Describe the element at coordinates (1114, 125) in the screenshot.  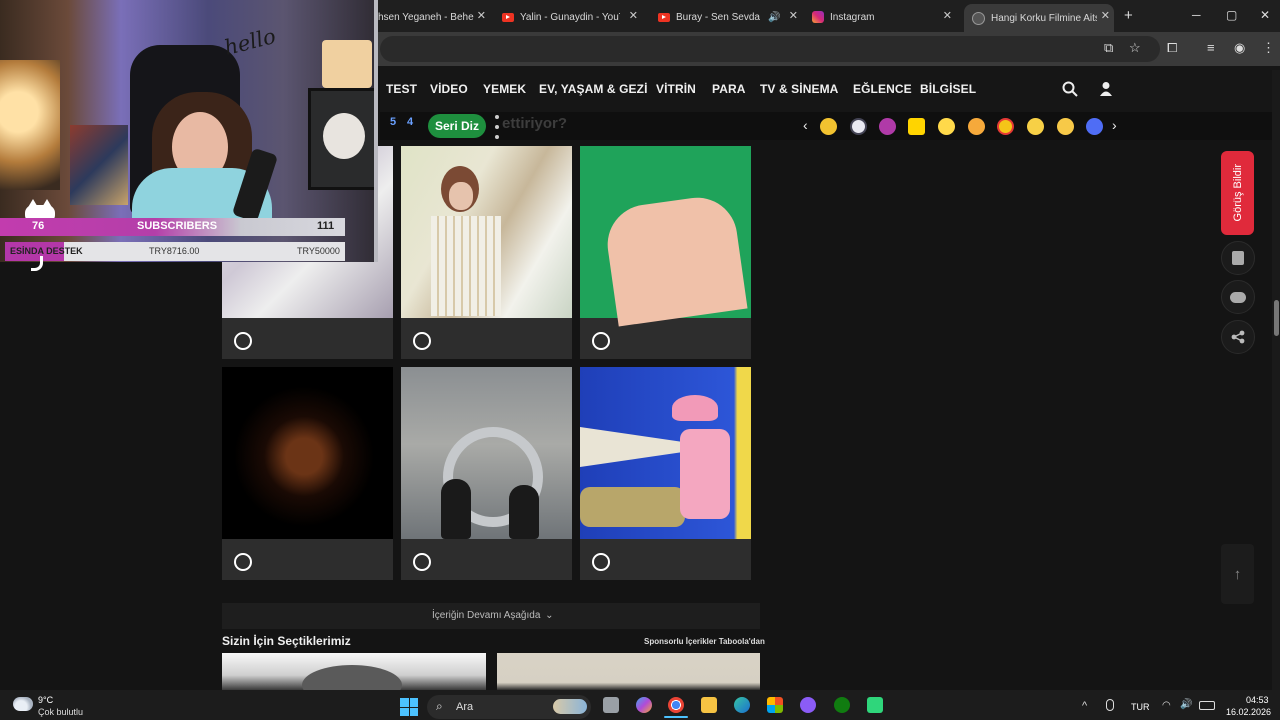
I see `chevron-right-icon: ›` at that location.